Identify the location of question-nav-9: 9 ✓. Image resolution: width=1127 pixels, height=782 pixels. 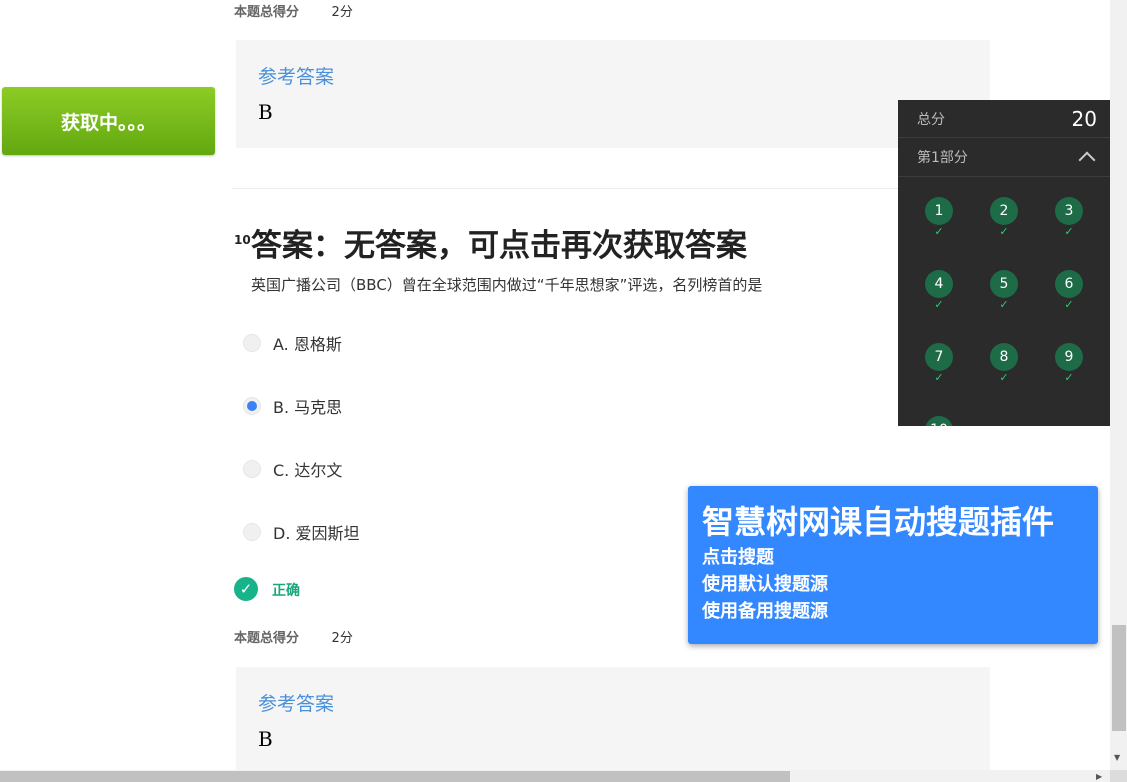
(1069, 364).